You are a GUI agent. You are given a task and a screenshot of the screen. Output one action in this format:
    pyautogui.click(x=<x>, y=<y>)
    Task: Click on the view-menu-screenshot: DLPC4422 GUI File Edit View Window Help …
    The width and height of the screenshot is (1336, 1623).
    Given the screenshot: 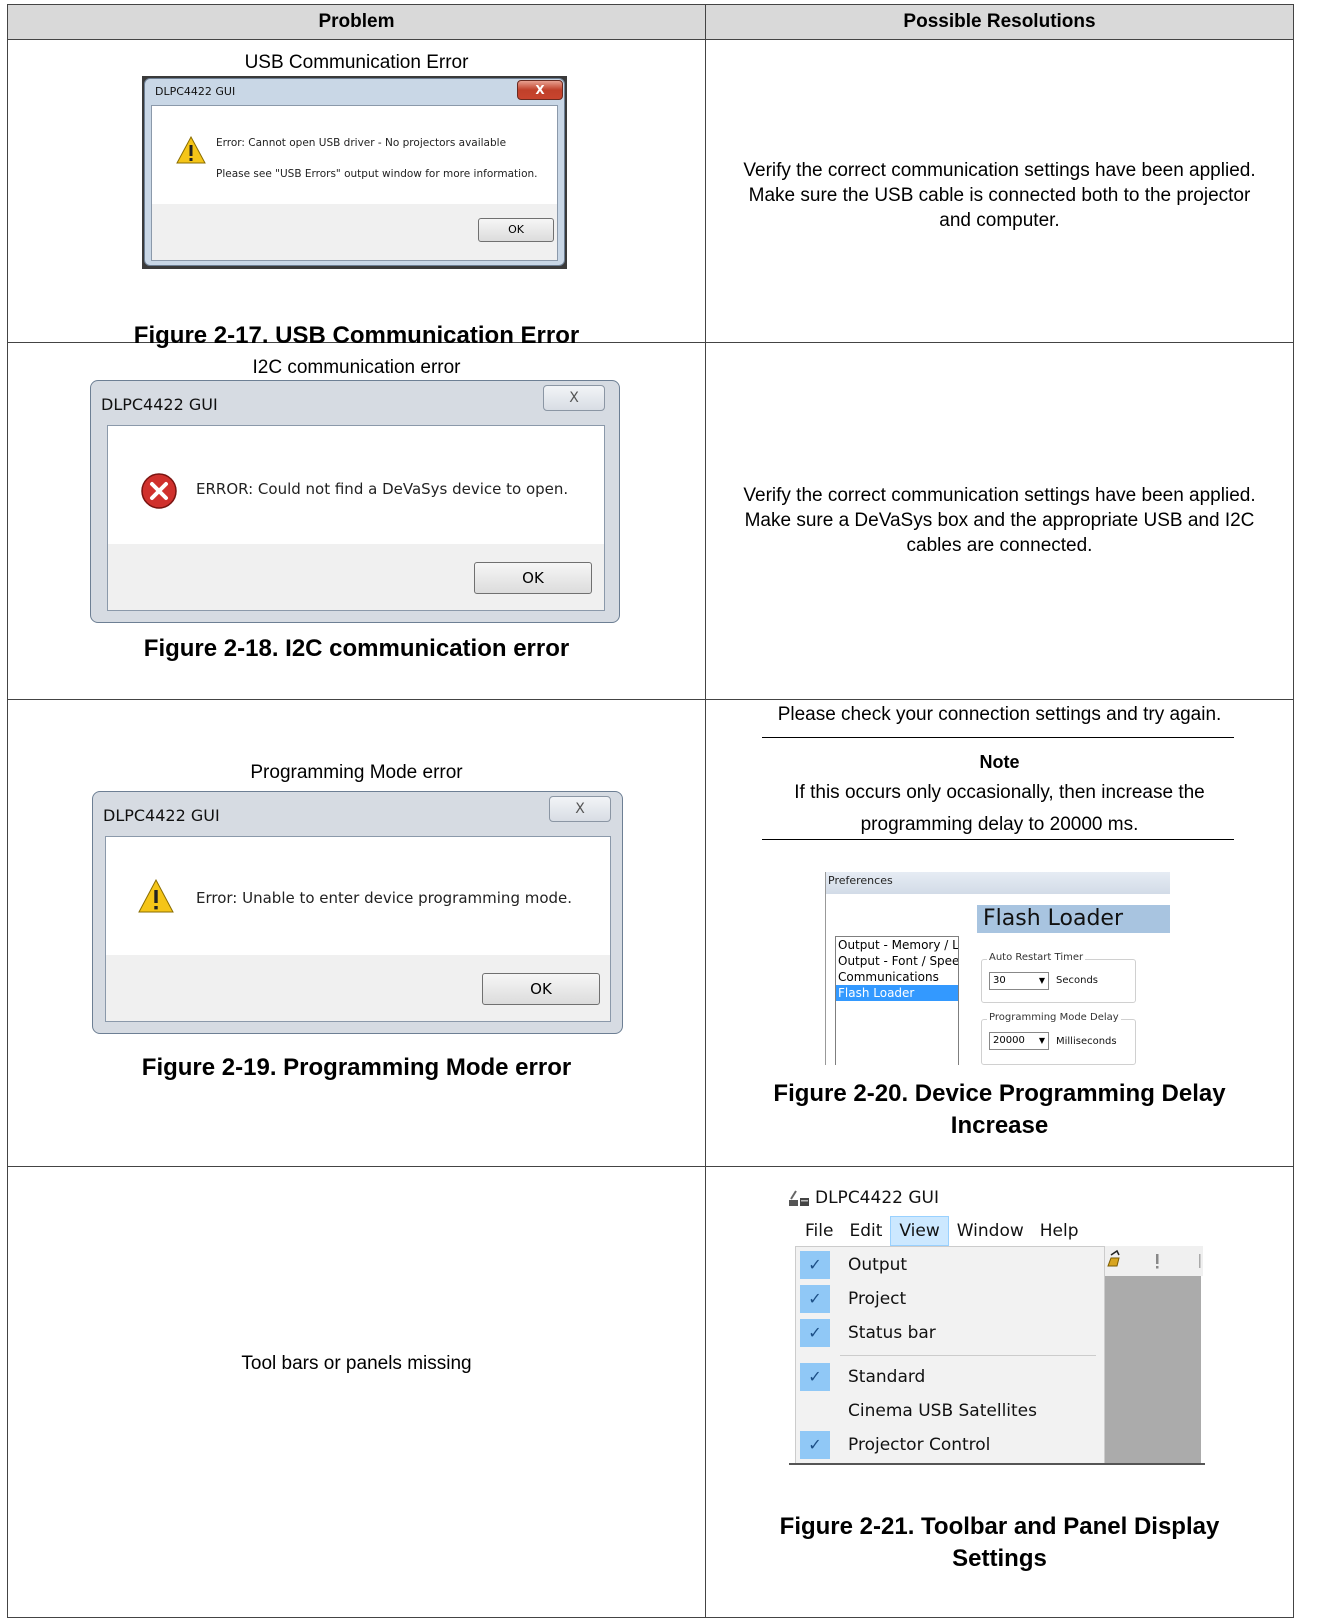 What is the action you would take?
    pyautogui.click(x=997, y=1325)
    